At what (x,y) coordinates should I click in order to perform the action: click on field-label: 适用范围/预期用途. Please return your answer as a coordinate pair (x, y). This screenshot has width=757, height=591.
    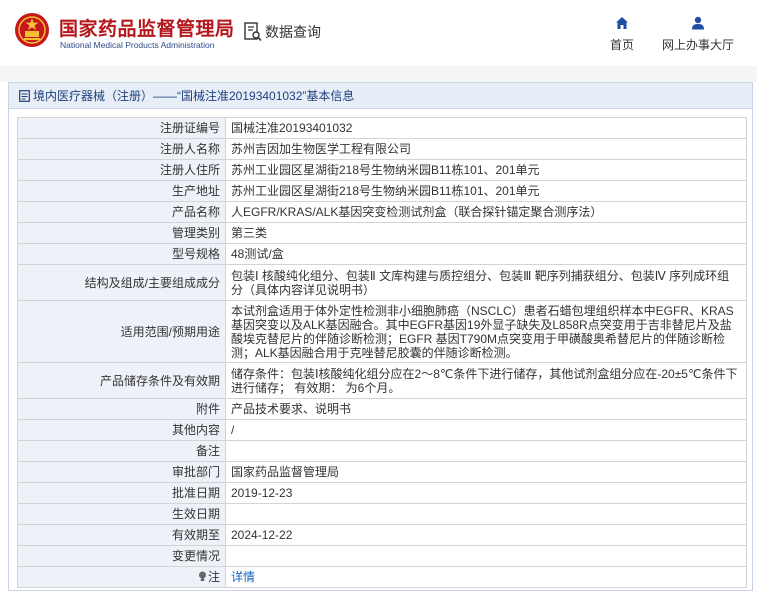
    Looking at the image, I should click on (121, 331).